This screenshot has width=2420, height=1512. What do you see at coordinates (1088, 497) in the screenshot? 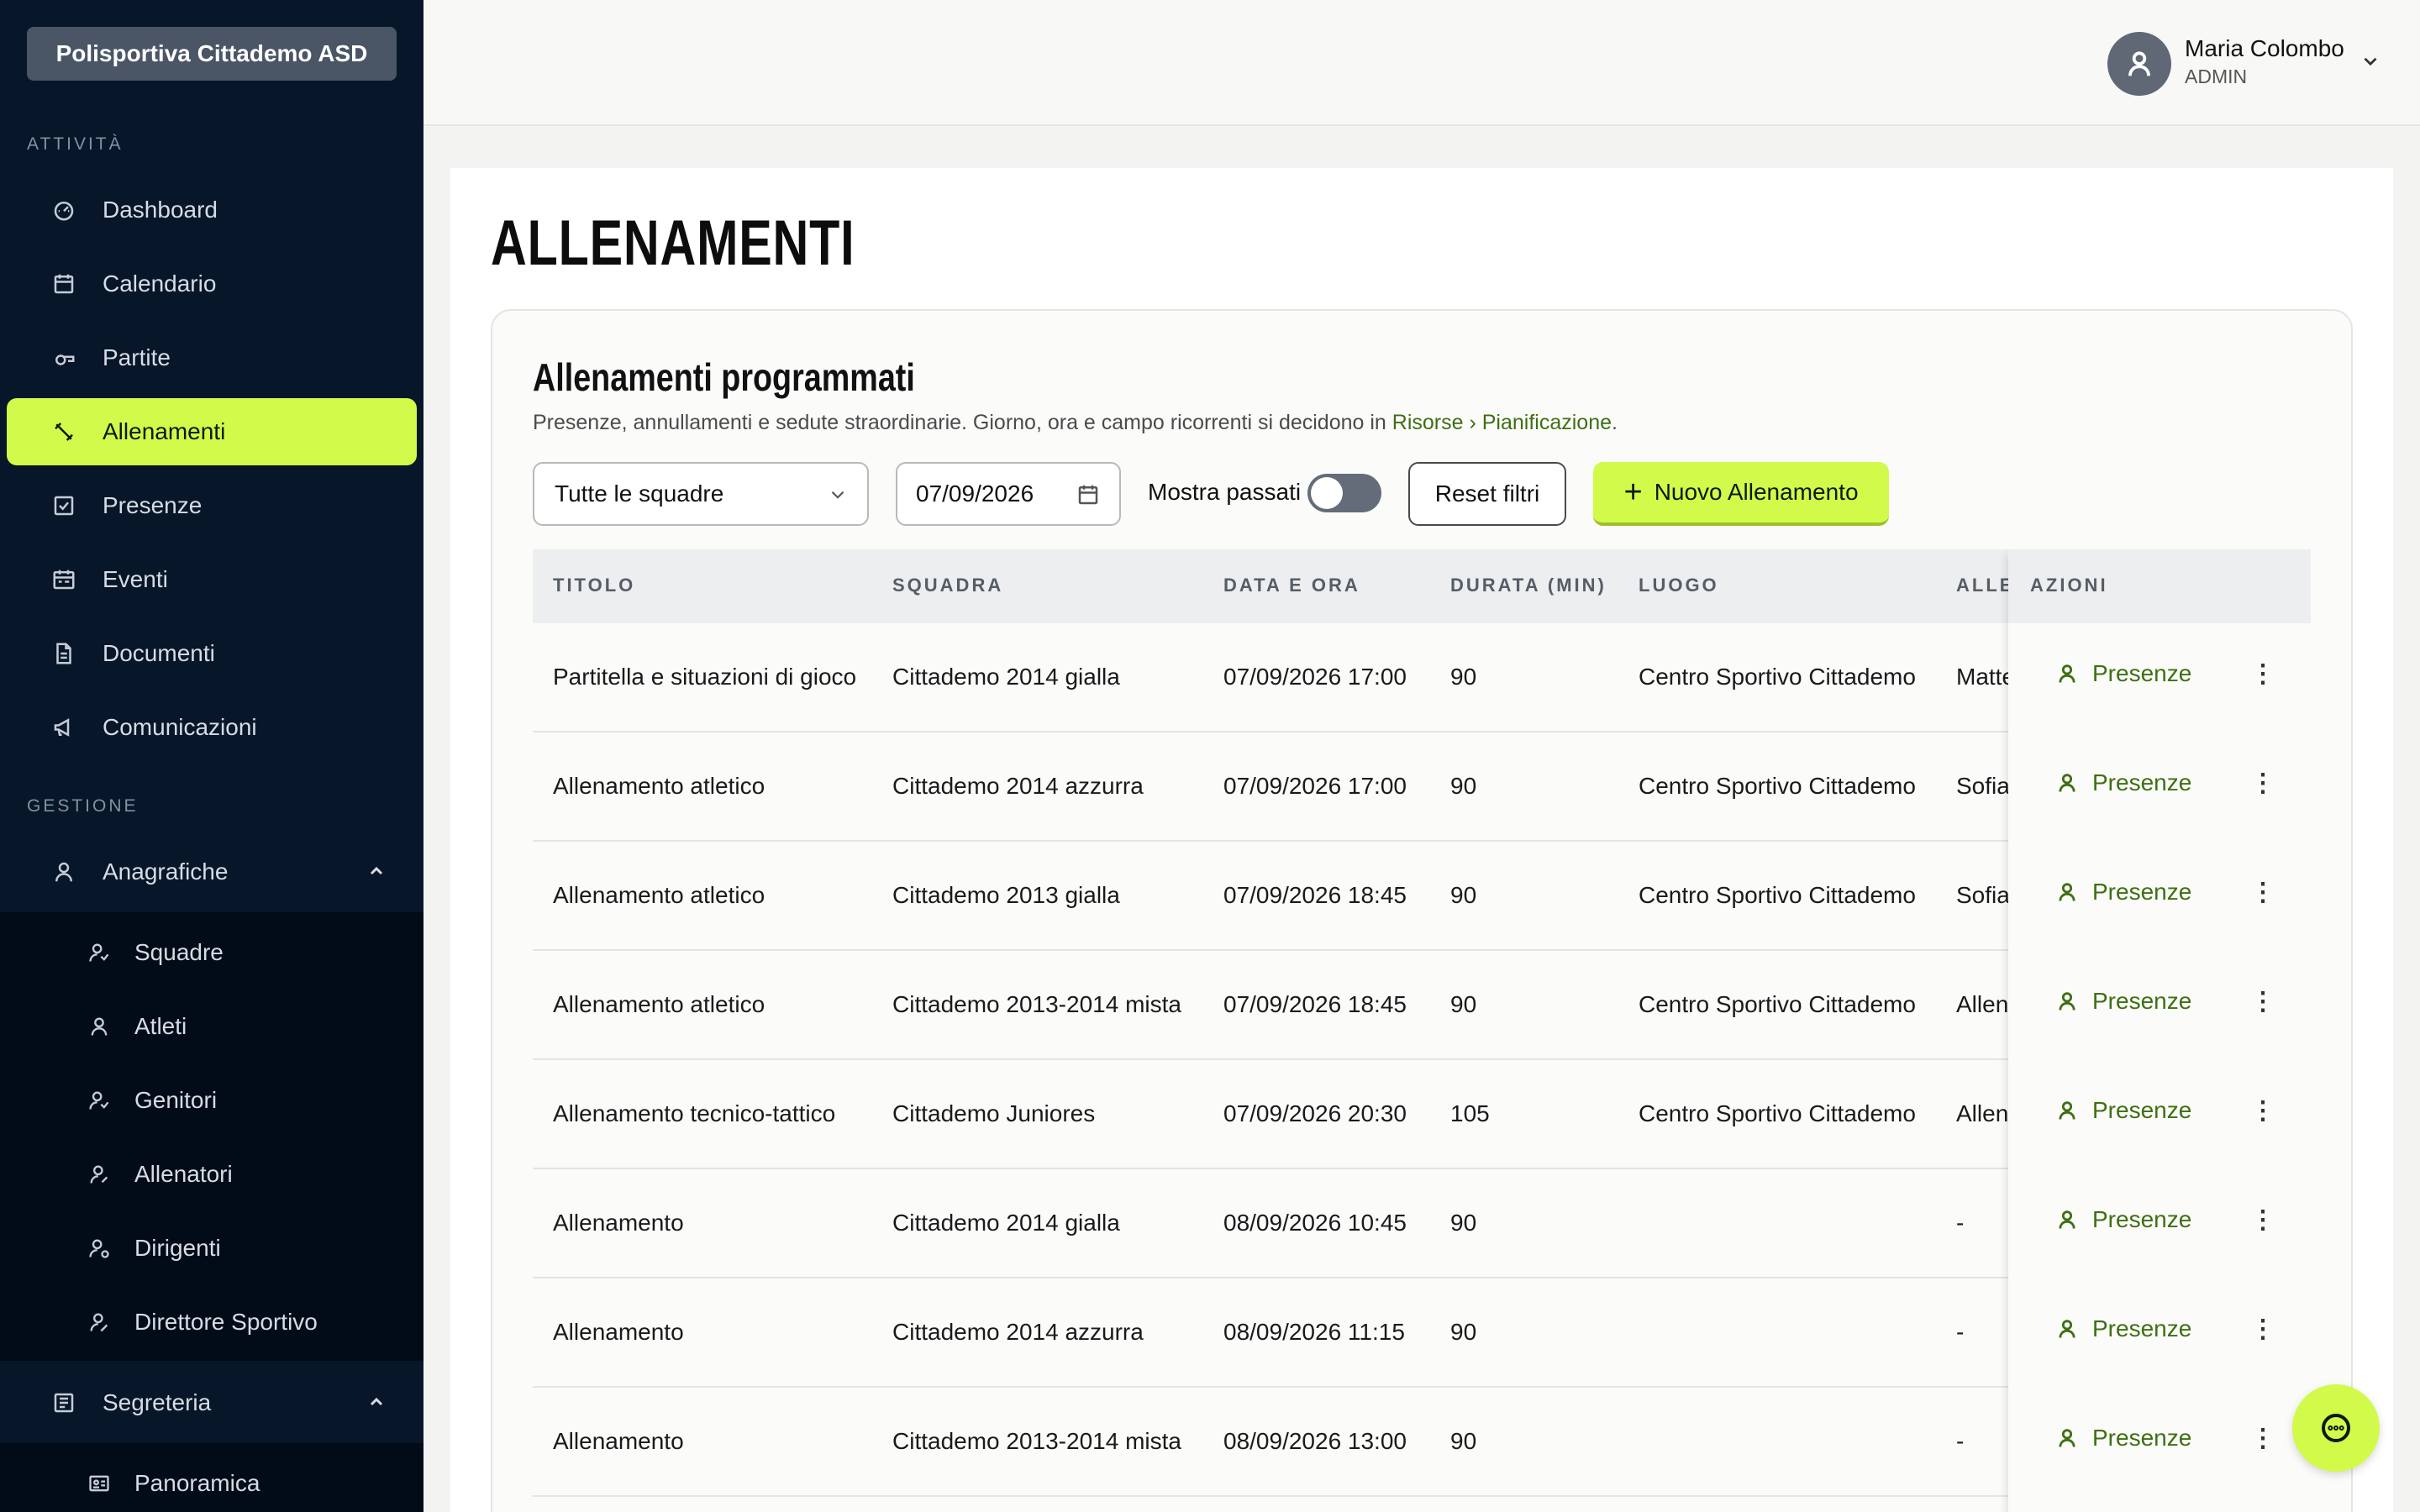
I see `calendar-icon` at bounding box center [1088, 497].